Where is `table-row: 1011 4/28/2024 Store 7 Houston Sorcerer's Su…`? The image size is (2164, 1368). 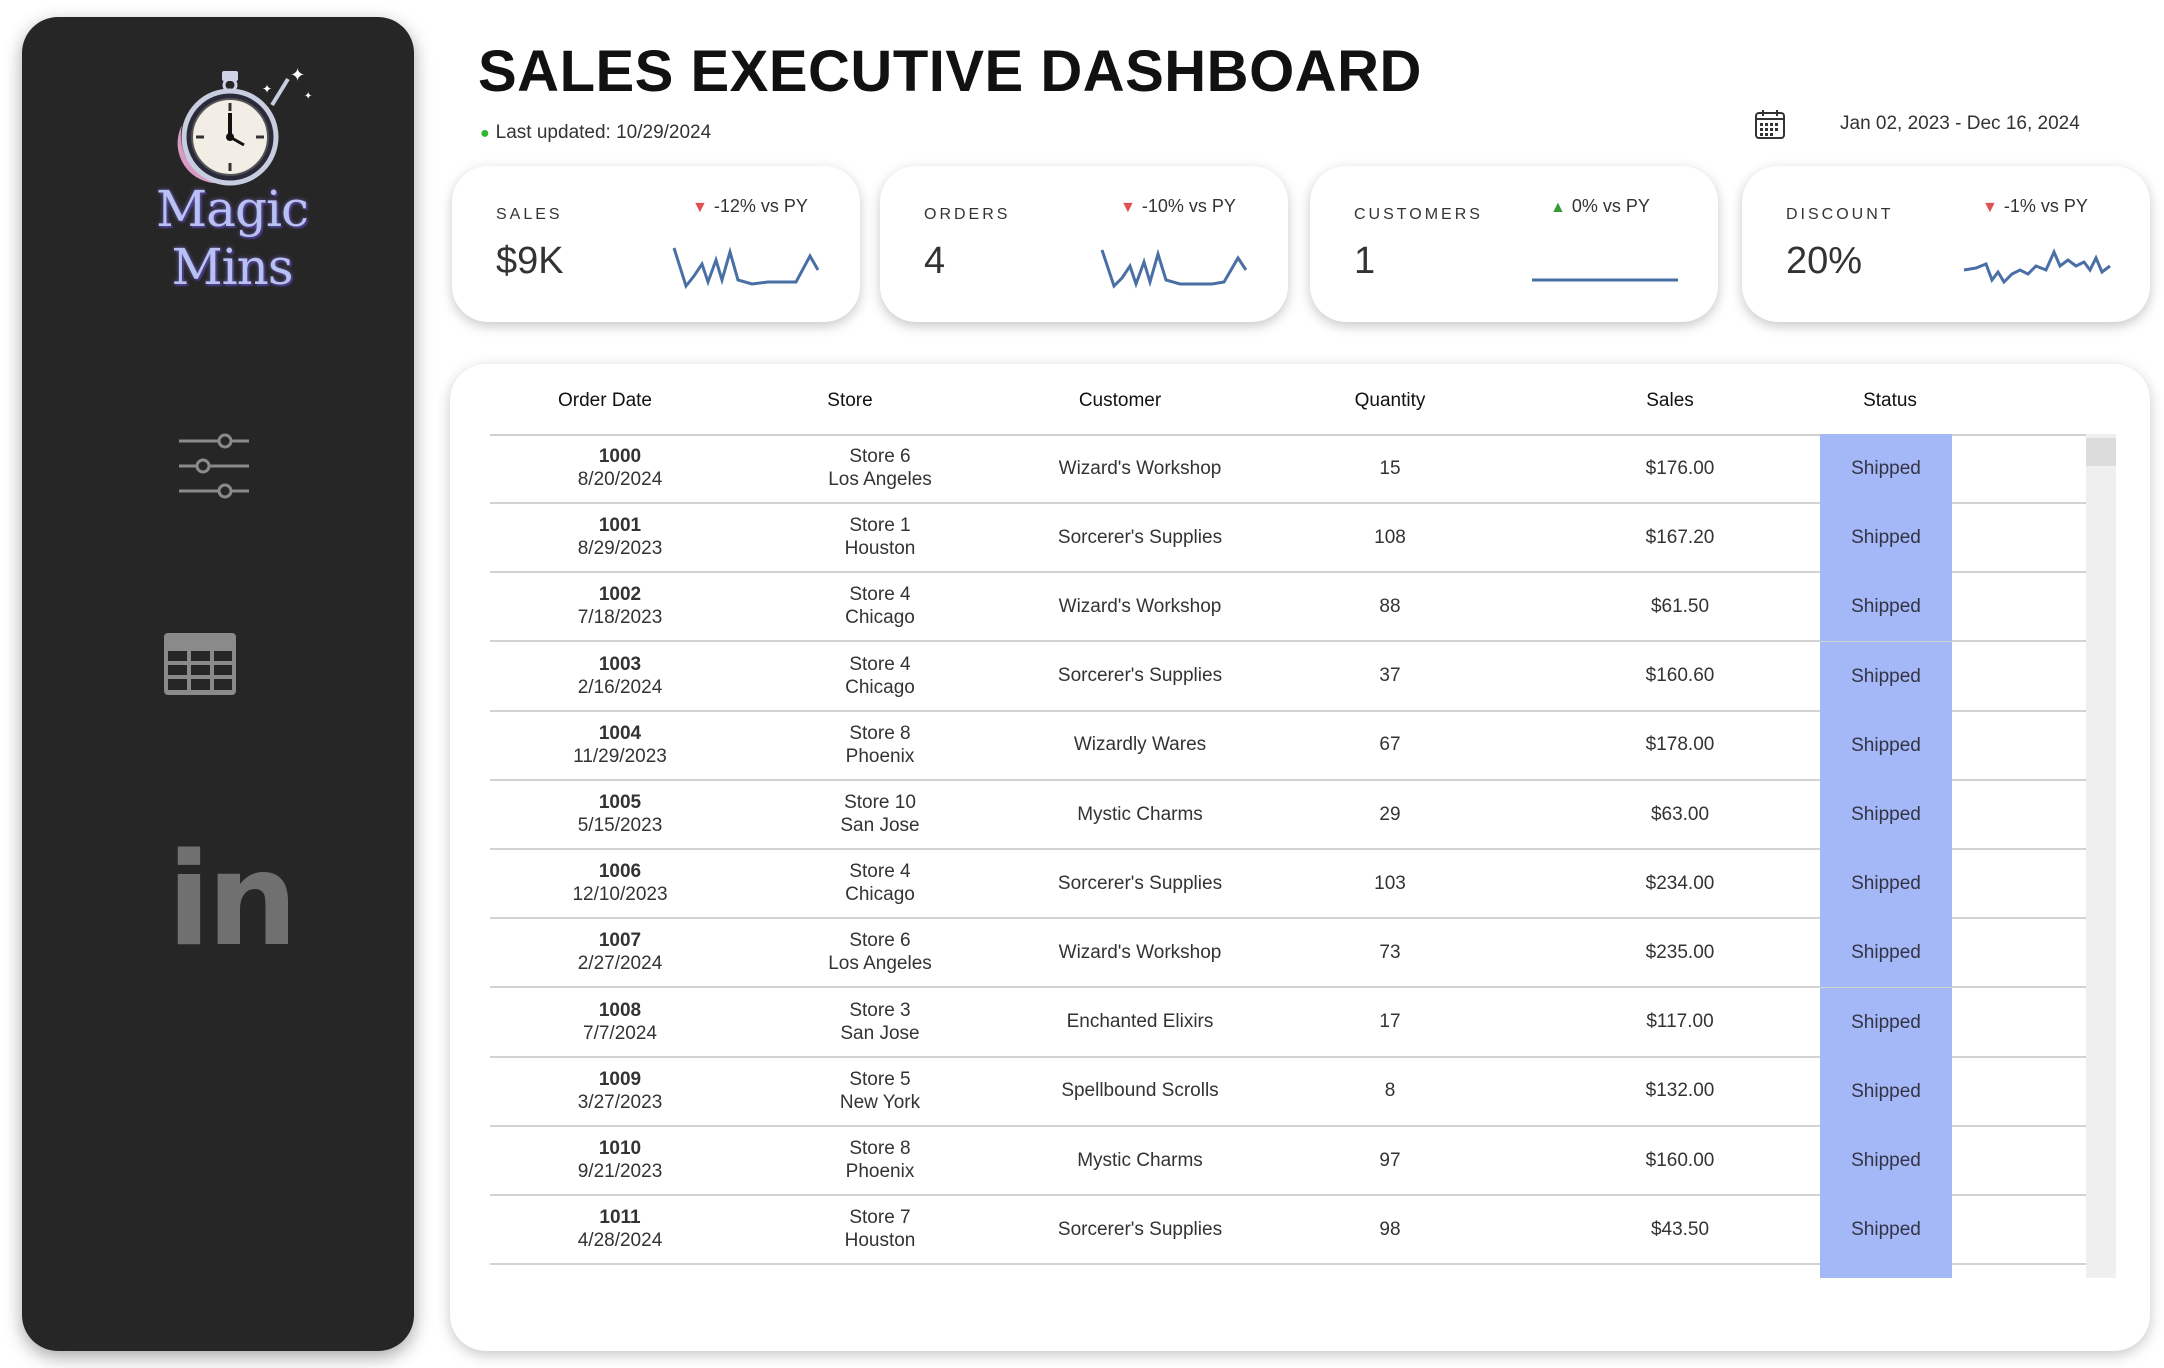 table-row: 1011 4/28/2024 Store 7 Houston Sorcerer's Su… is located at coordinates (1288, 1230).